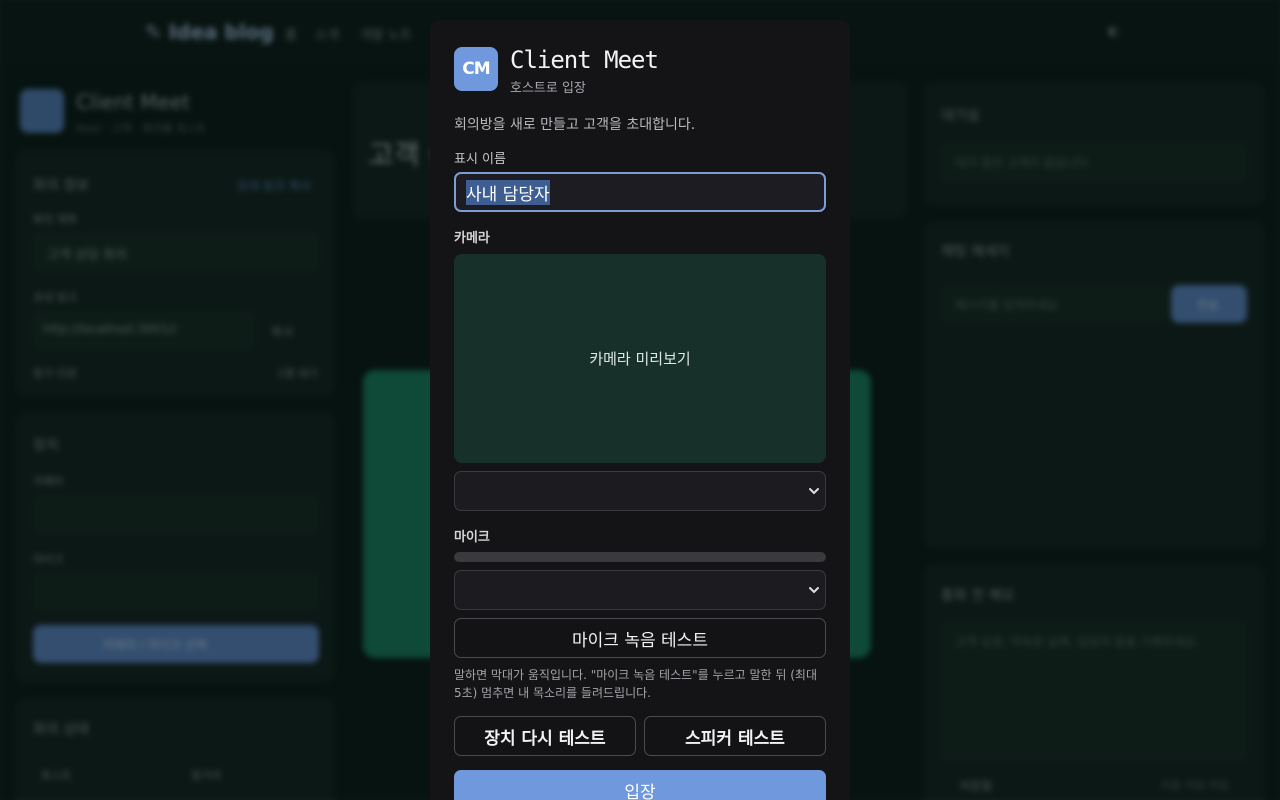 The width and height of the screenshot is (1280, 800). Describe the element at coordinates (640, 638) in the screenshot. I see `mic-record-test-button: 마이크 녹음 테스트` at that location.